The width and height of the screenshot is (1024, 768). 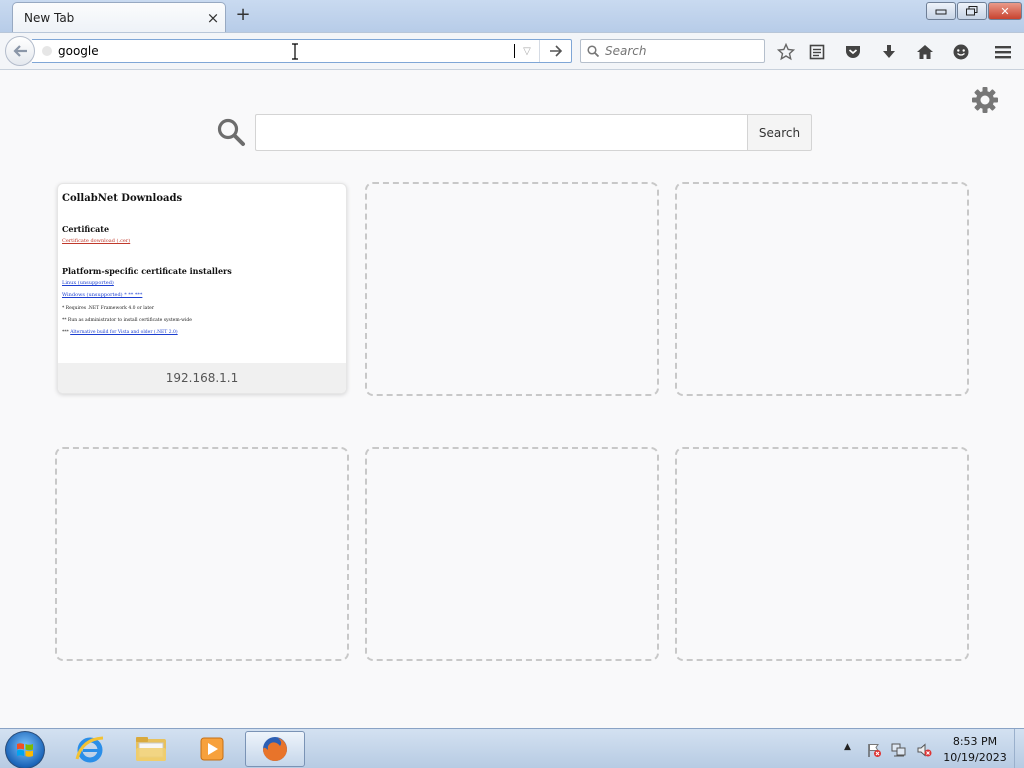 I want to click on reading-list-button, so click(x=817, y=52).